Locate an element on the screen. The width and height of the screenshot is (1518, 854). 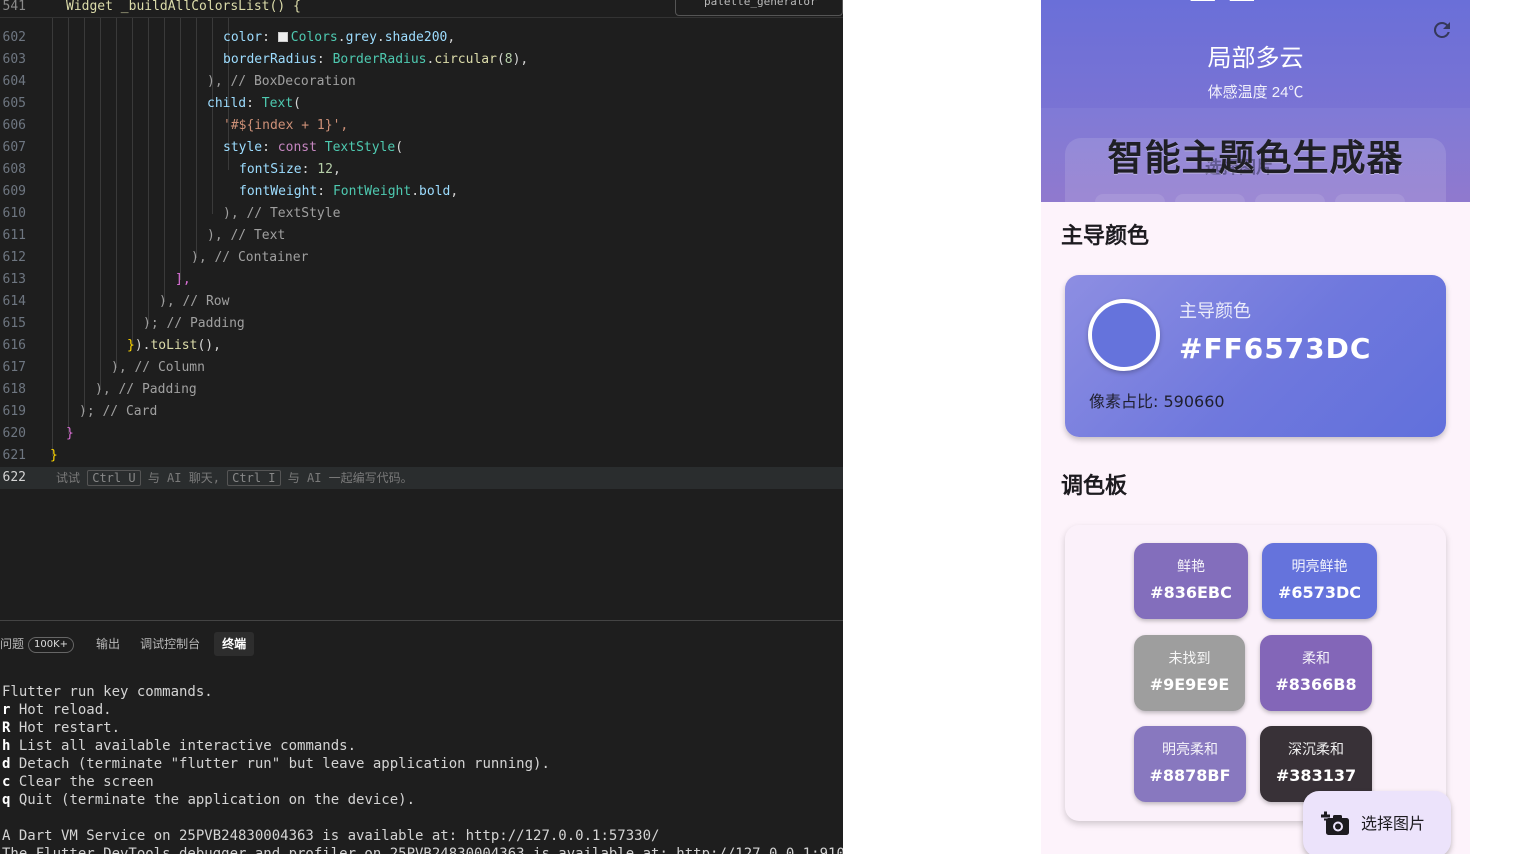
pick-image-button: 选择图片 is located at coordinates (1377, 822).